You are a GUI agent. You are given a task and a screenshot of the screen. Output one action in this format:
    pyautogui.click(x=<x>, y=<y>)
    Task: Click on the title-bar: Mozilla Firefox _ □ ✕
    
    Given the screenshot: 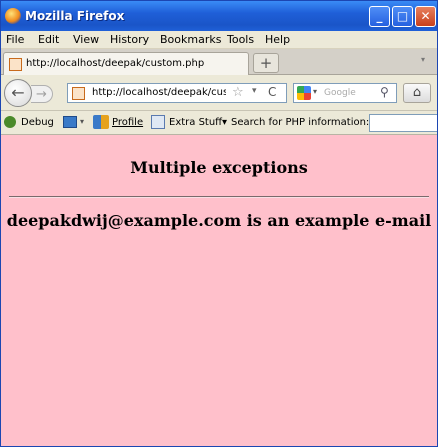 What is the action you would take?
    pyautogui.click(x=219, y=16)
    